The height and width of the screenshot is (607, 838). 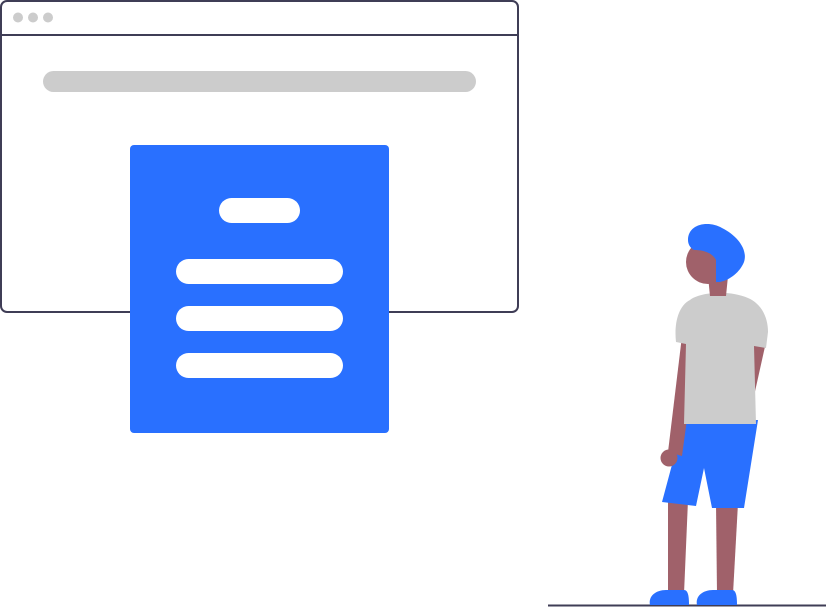 I want to click on document-card, so click(x=259, y=289).